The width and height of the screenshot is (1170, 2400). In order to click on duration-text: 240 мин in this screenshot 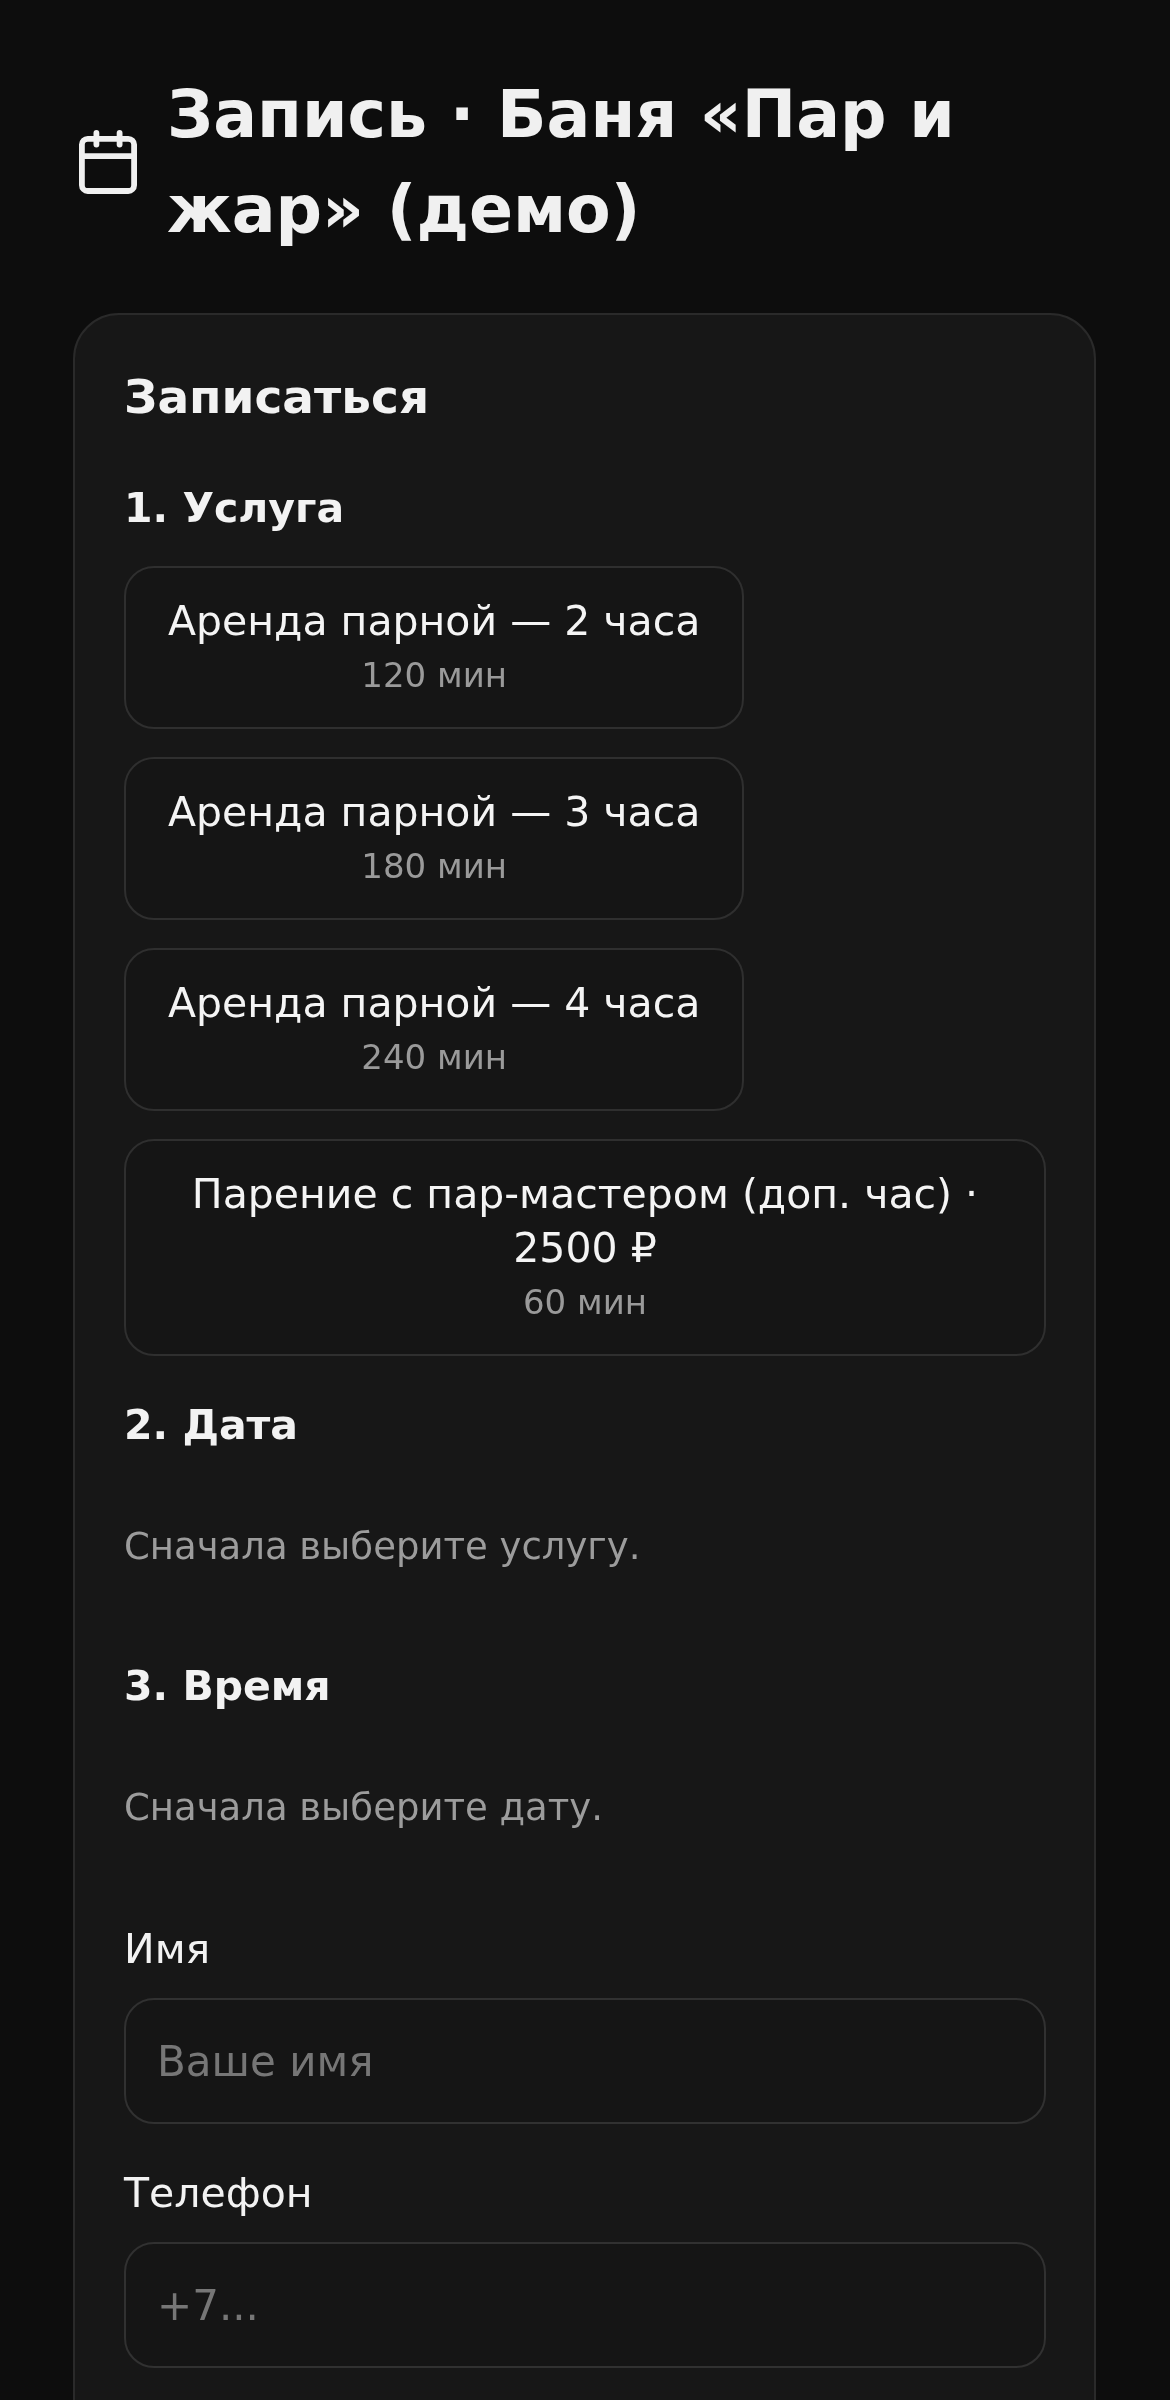, I will do `click(434, 1057)`.